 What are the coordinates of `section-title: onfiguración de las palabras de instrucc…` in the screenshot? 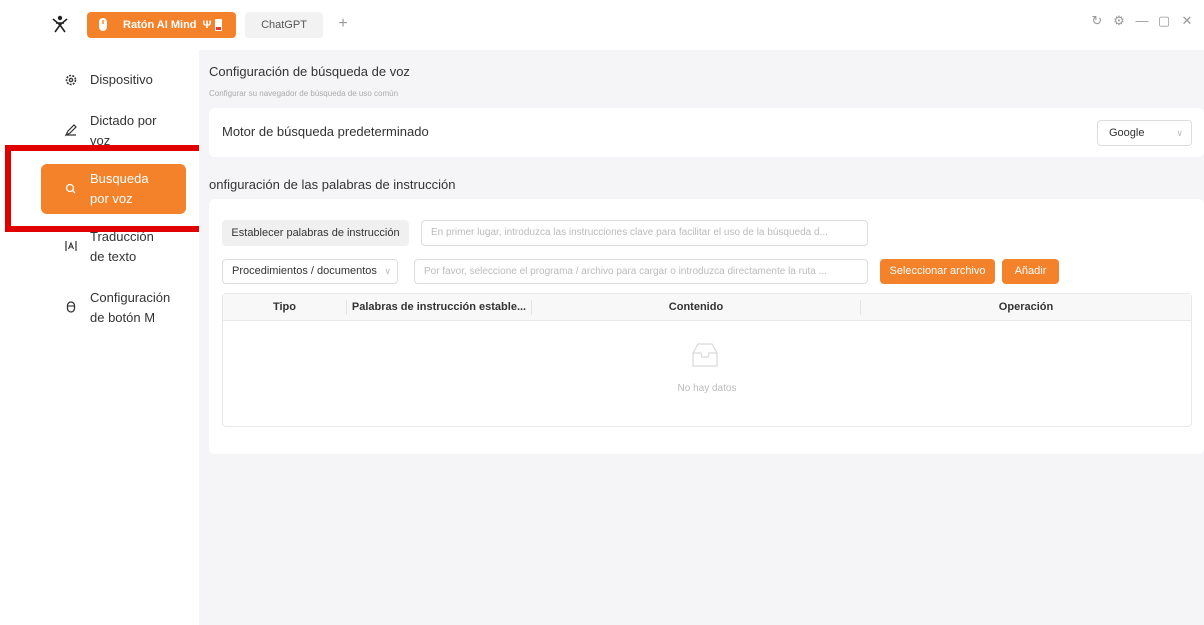 It's located at (332, 184).